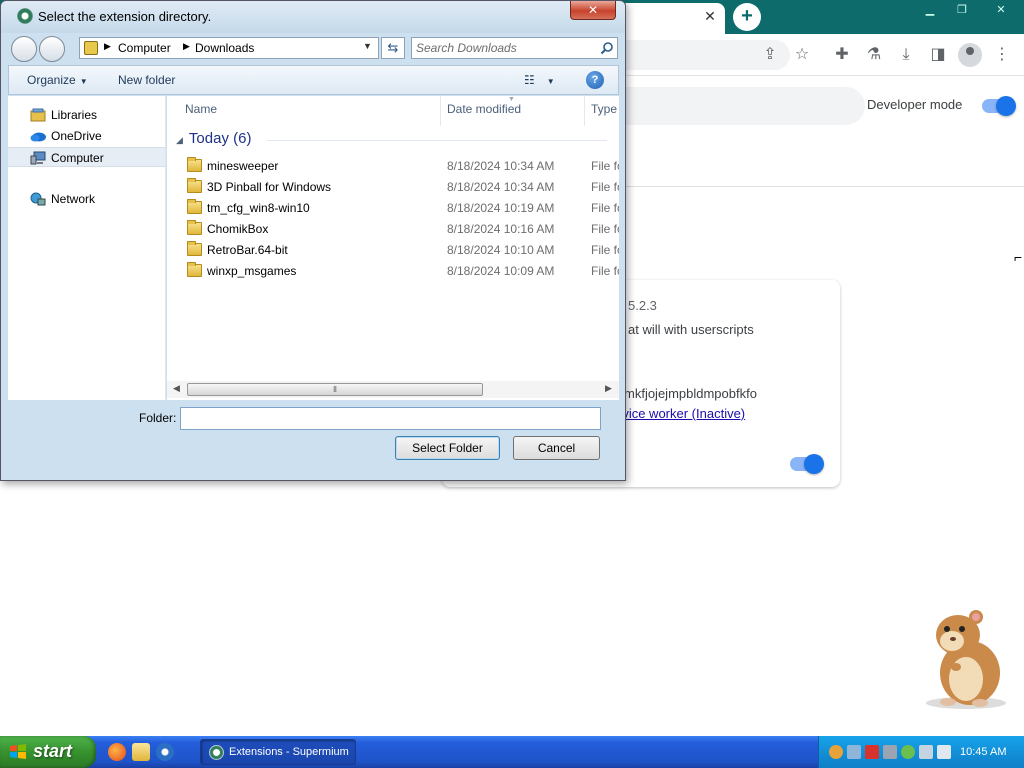 The height and width of the screenshot is (768, 1024). What do you see at coordinates (278, 752) in the screenshot?
I see `taskbar-button-extensions: Extensions - Supermium` at bounding box center [278, 752].